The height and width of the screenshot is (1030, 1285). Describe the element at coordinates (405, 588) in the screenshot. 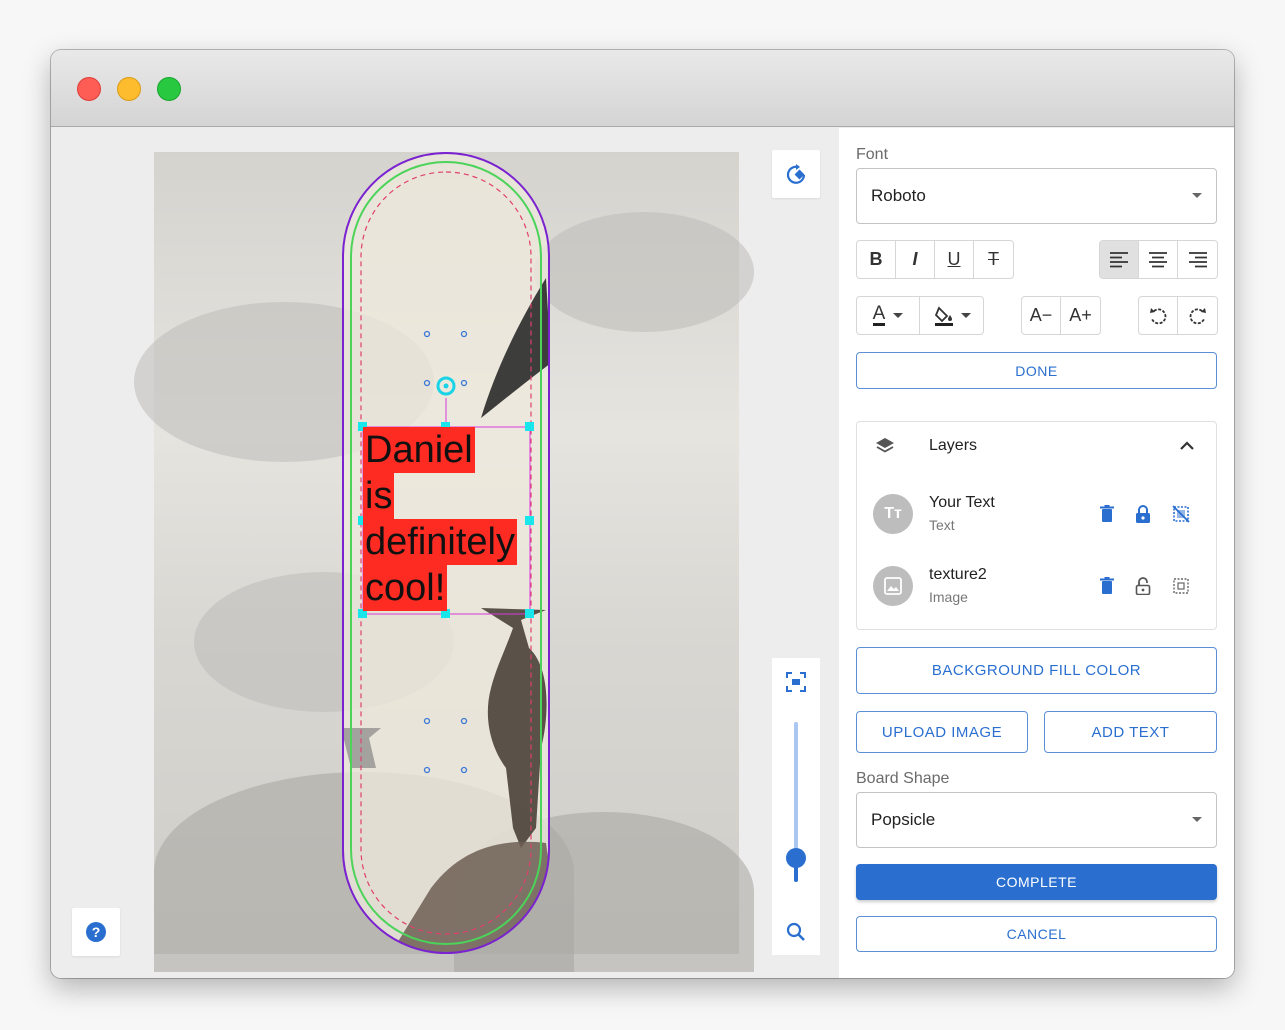

I see `text-line-4: cool!` at that location.